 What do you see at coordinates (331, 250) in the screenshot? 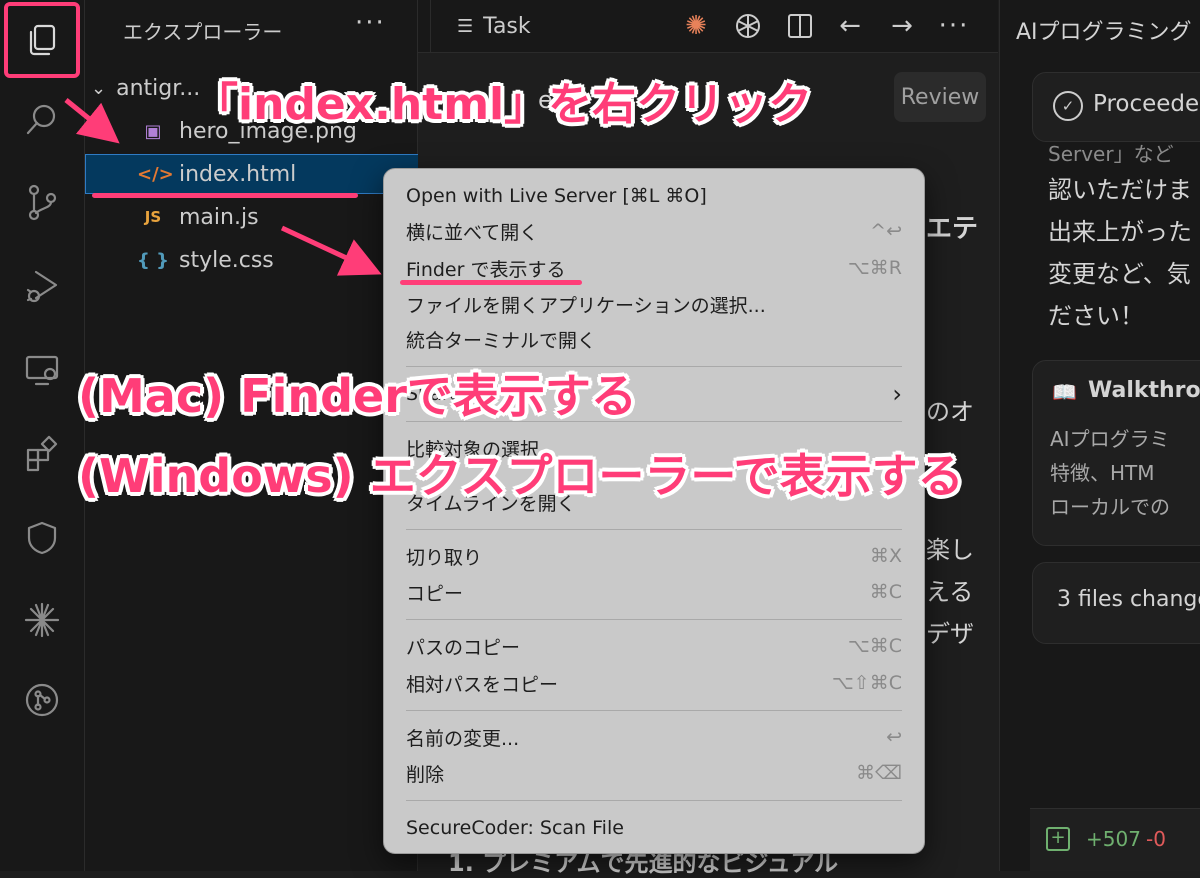
I see `arrow-to-menu` at bounding box center [331, 250].